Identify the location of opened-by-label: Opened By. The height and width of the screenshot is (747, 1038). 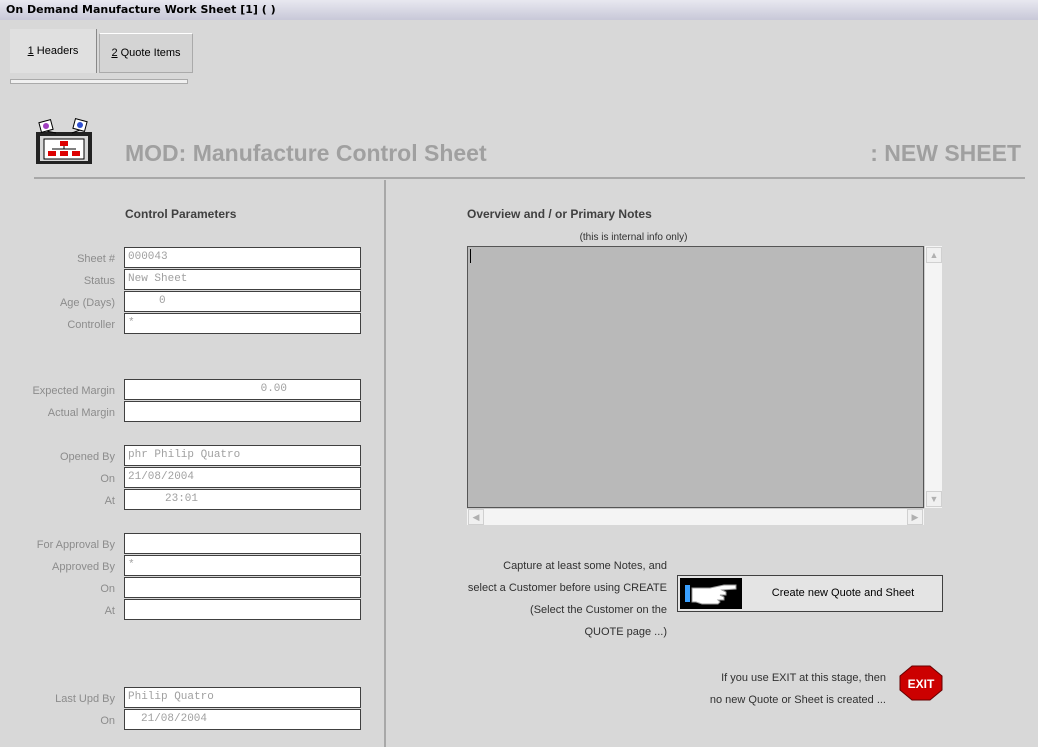
(87, 457).